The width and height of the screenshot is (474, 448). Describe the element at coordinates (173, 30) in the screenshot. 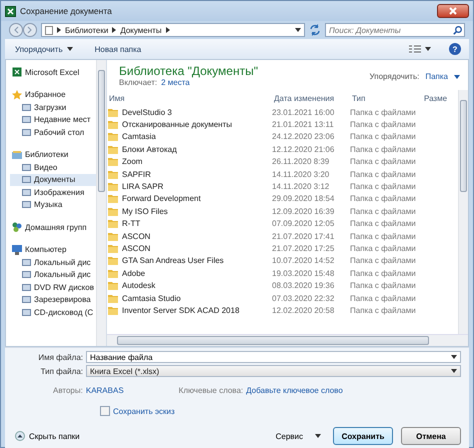

I see `address-bar: Библиотеки Документы` at that location.